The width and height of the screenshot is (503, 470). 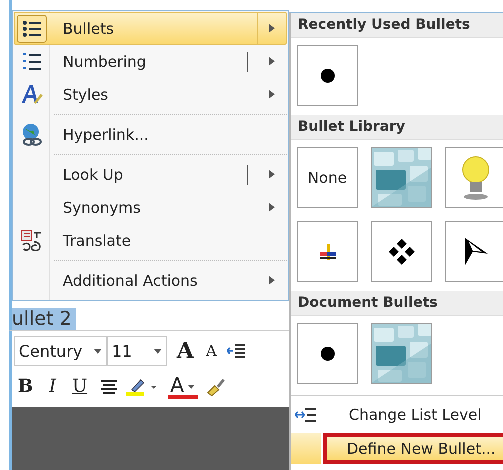 What do you see at coordinates (216, 387) in the screenshot?
I see `format-painter-icon` at bounding box center [216, 387].